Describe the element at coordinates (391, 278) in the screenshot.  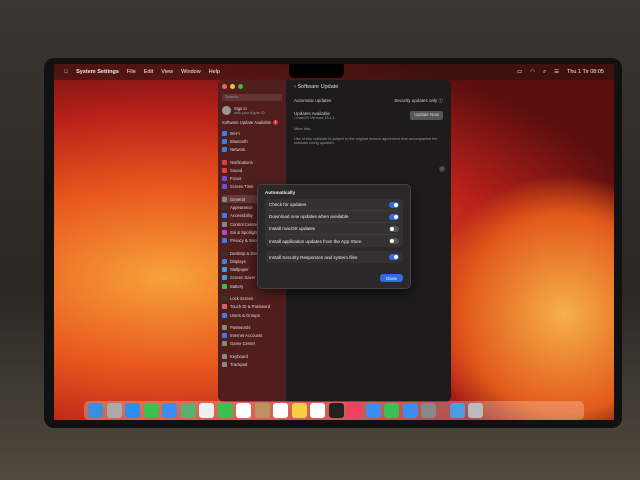
I see `done-button: Done` at that location.